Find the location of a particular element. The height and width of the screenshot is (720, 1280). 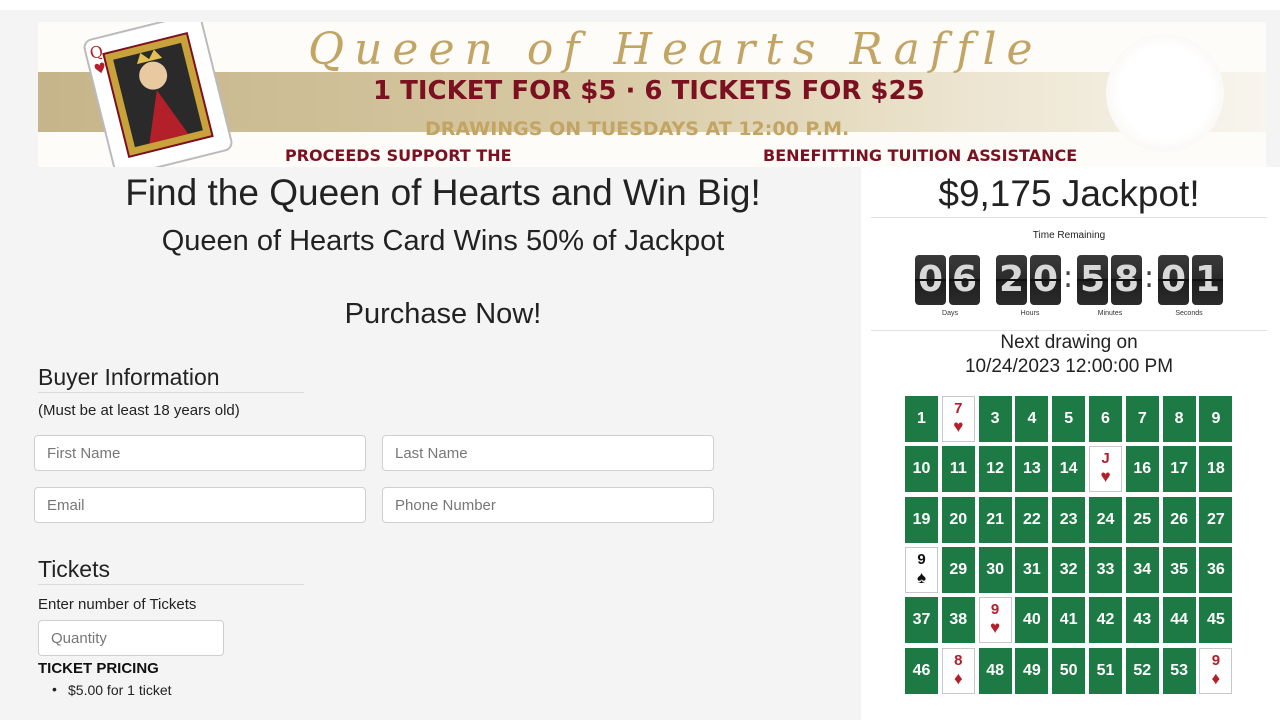

card-cell: 1 is located at coordinates (921, 419).